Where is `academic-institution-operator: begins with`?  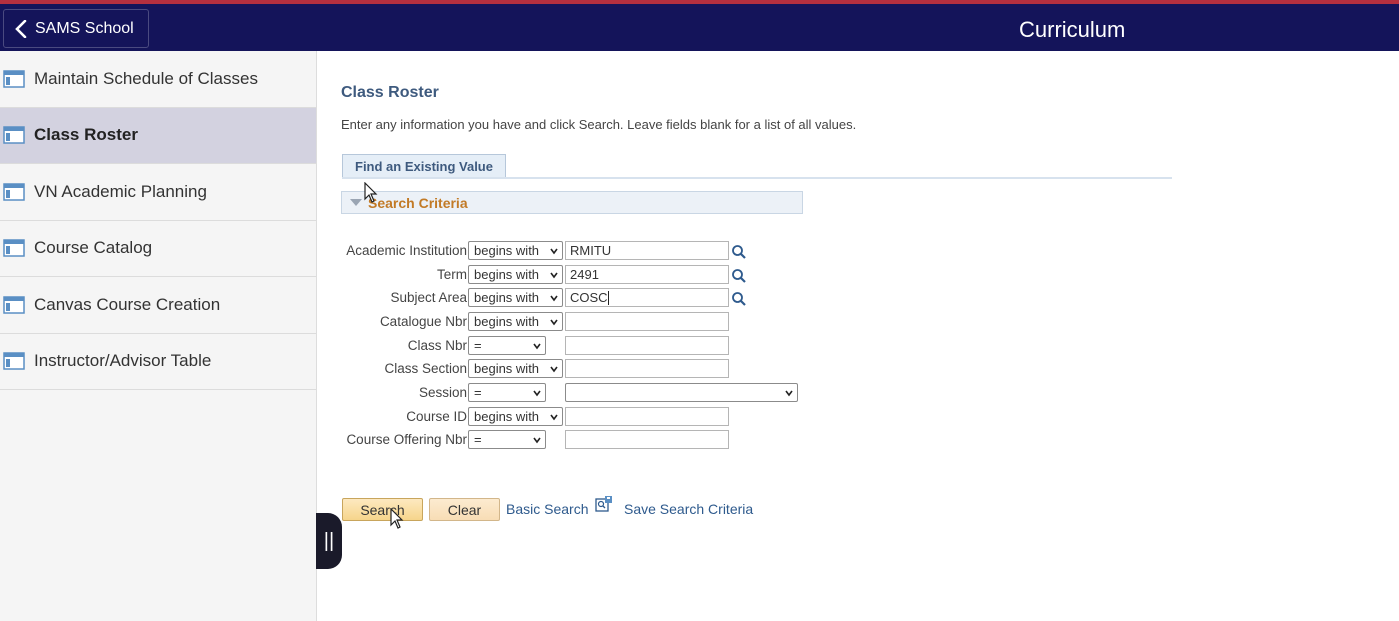
academic-institution-operator: begins with is located at coordinates (515, 250).